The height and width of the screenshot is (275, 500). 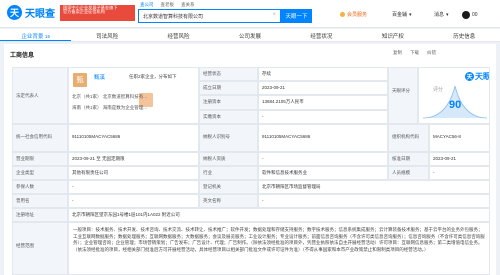 I want to click on tab-label: 经营风险, so click(x=178, y=37).